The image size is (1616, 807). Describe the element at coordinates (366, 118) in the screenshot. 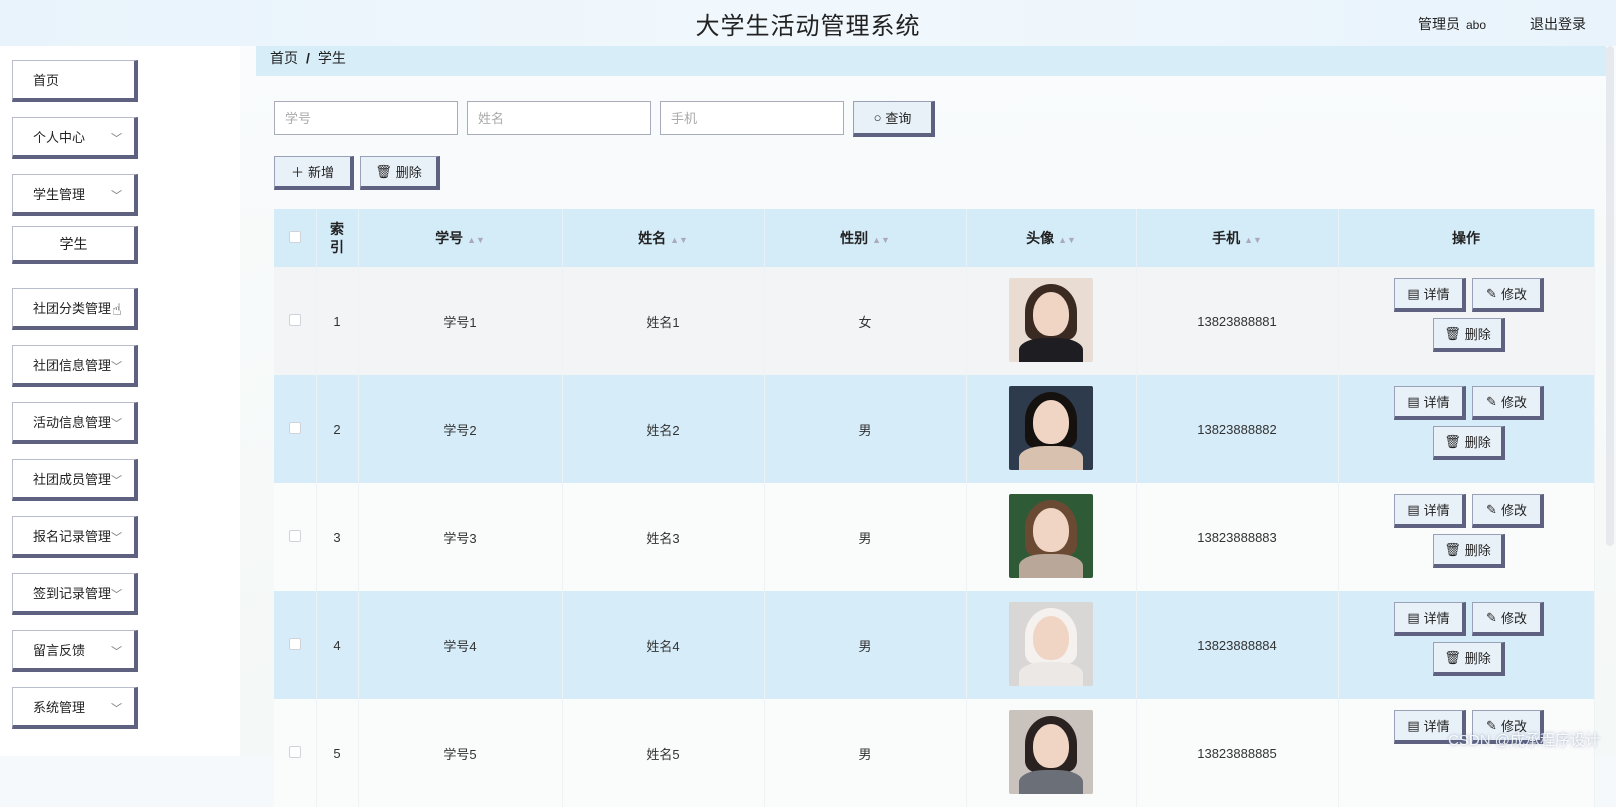

I see `student-no-input` at that location.